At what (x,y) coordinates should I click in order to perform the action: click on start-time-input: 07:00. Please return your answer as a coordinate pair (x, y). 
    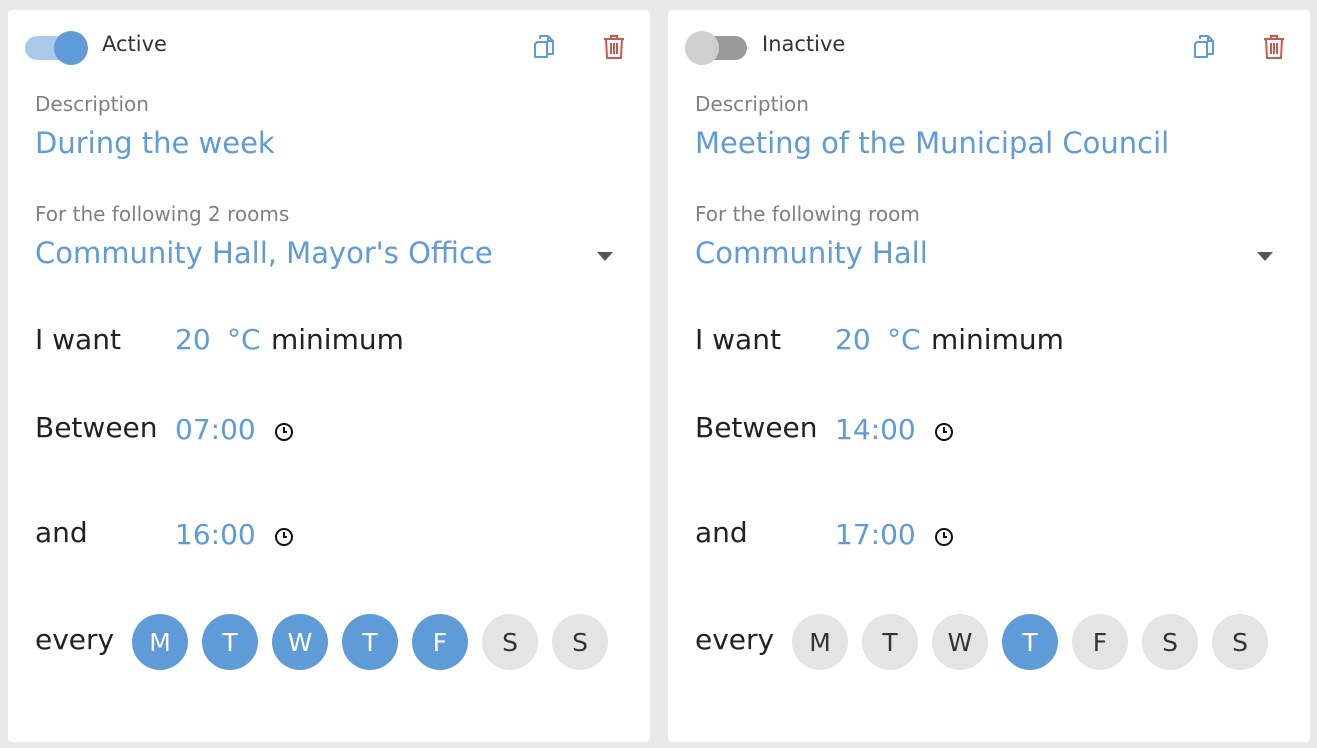
    Looking at the image, I should click on (215, 429).